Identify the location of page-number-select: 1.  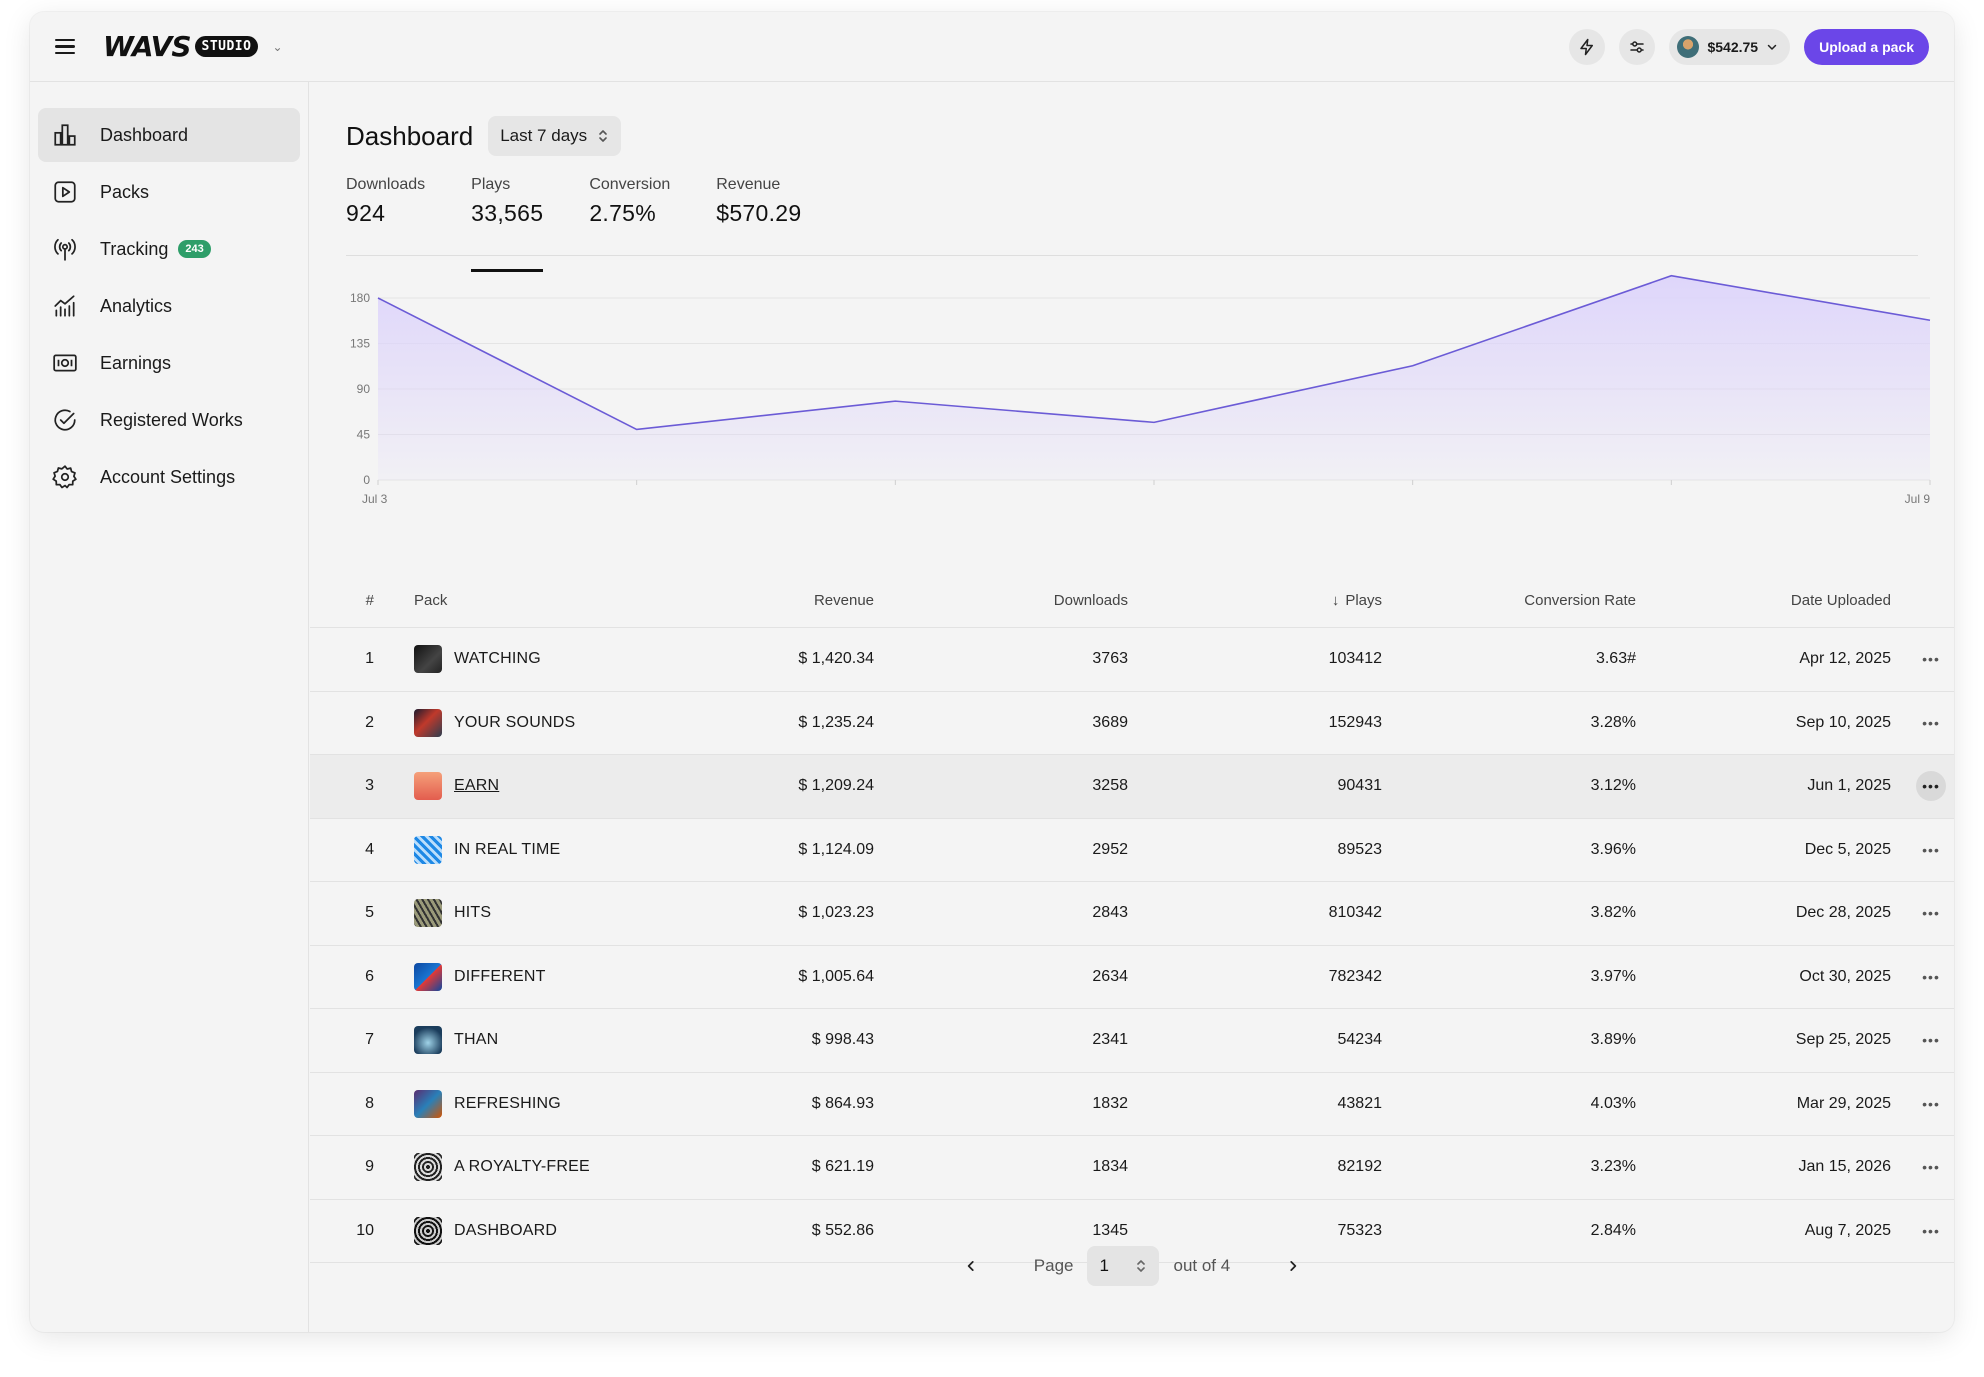
(1123, 1266).